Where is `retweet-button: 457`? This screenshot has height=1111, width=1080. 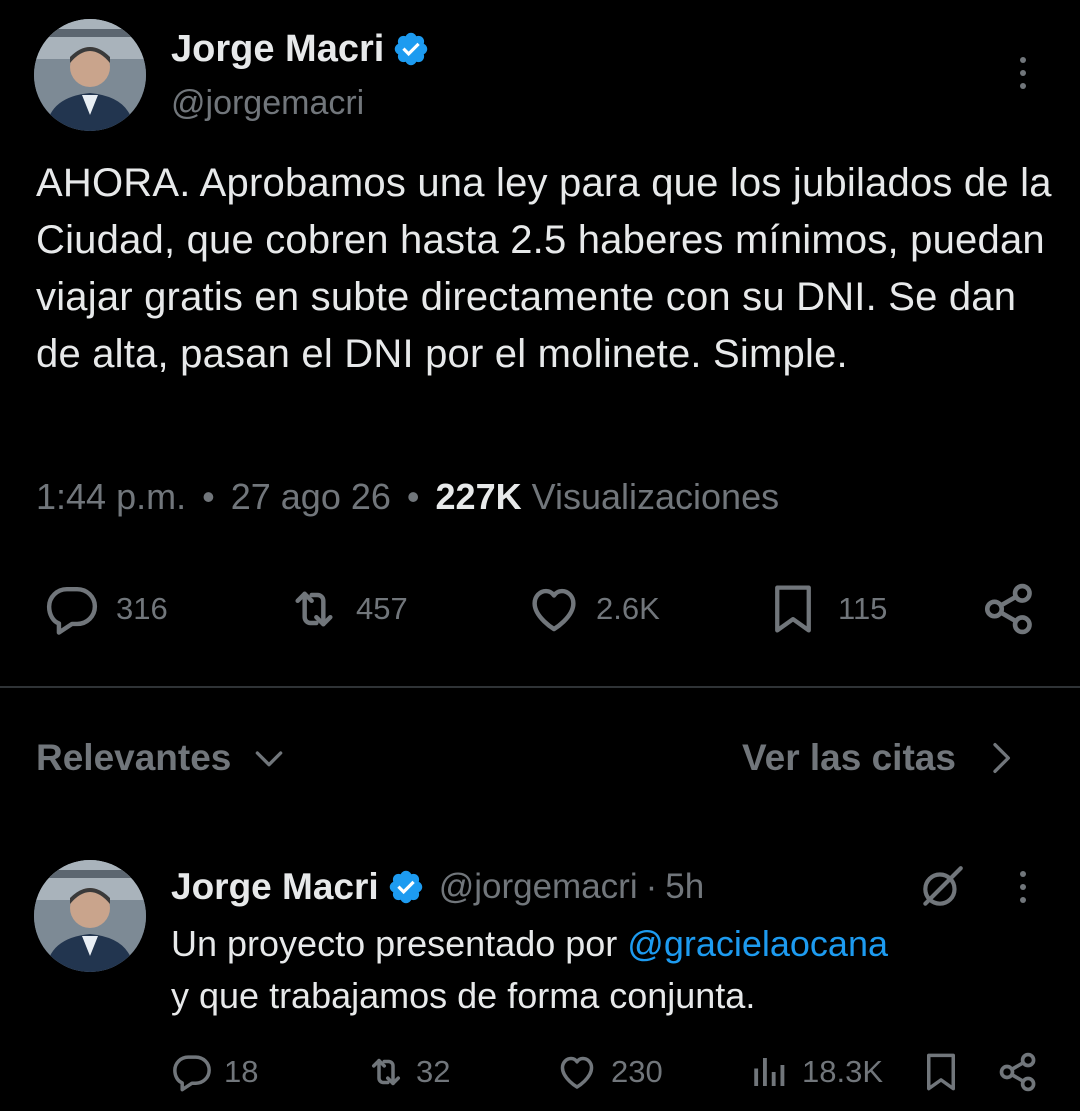
retweet-button: 457 is located at coordinates (344, 609).